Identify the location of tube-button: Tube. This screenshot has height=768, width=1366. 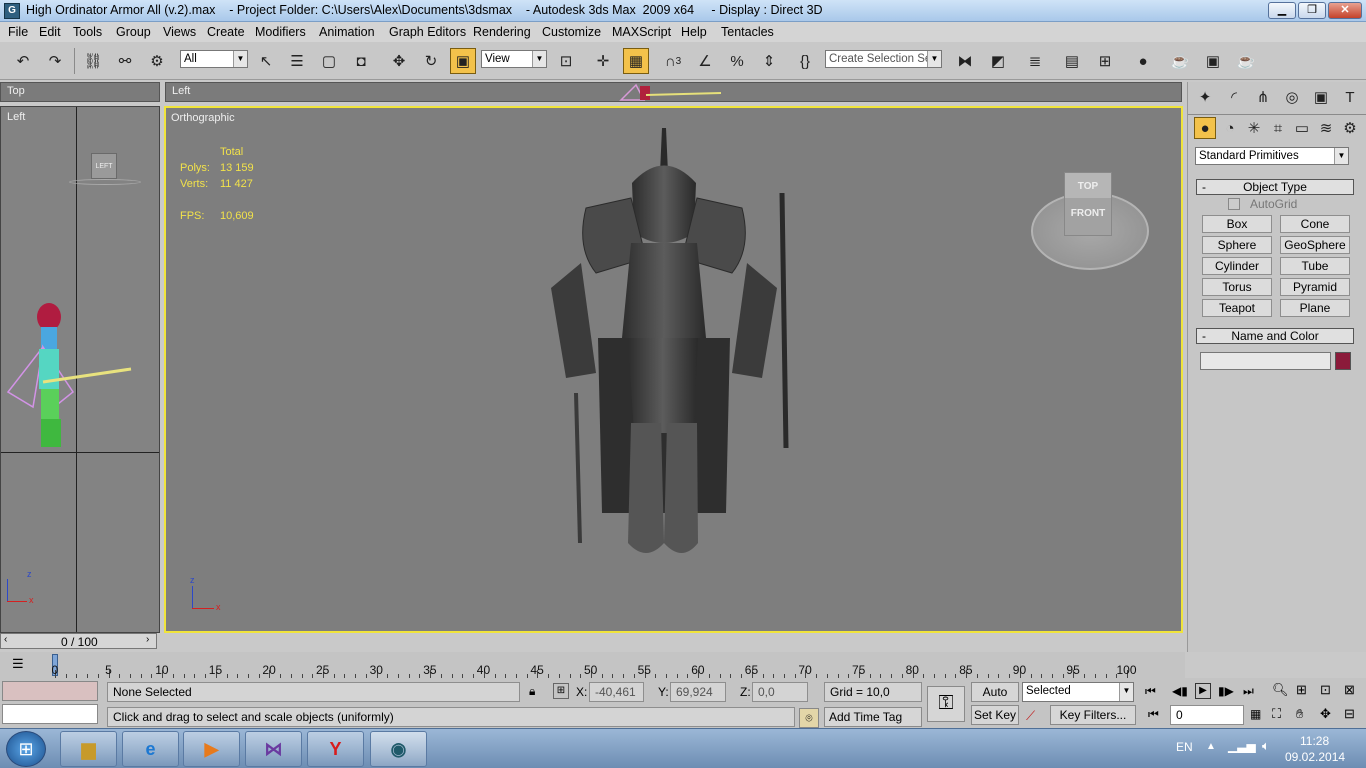
(1315, 266).